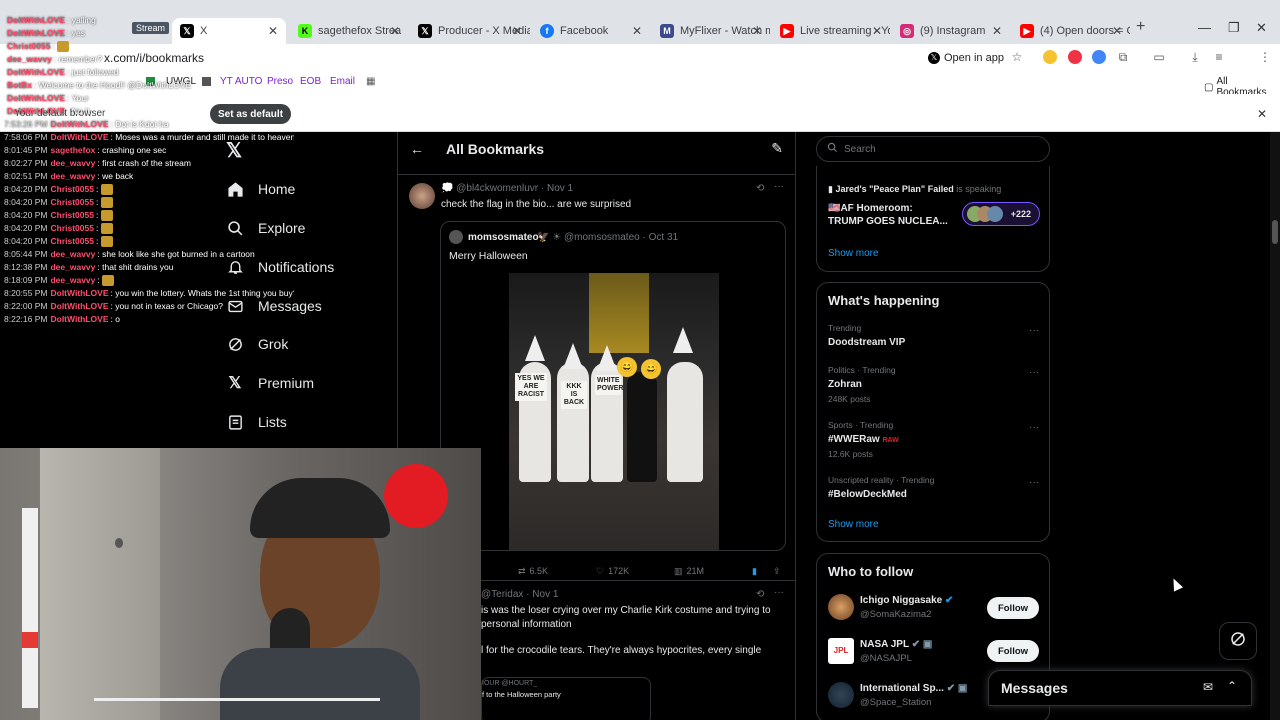  What do you see at coordinates (1208, 687) in the screenshot?
I see `new-message-icon: ✉` at bounding box center [1208, 687].